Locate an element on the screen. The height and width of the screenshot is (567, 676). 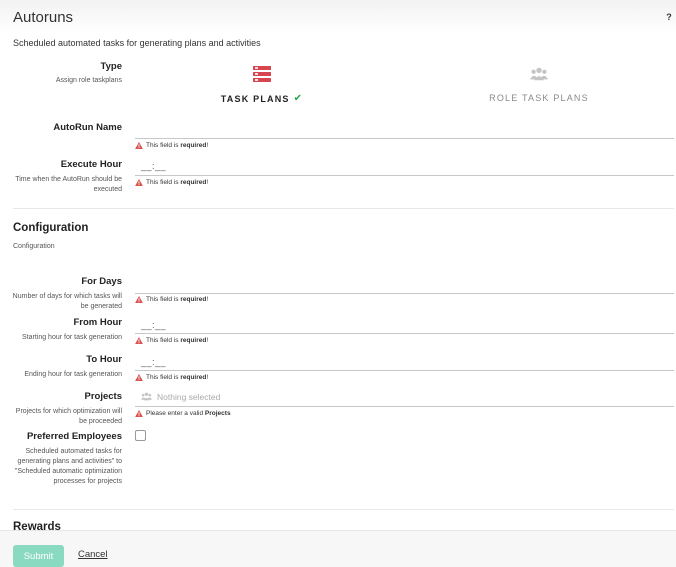
autorun-name-input is located at coordinates (404, 138).